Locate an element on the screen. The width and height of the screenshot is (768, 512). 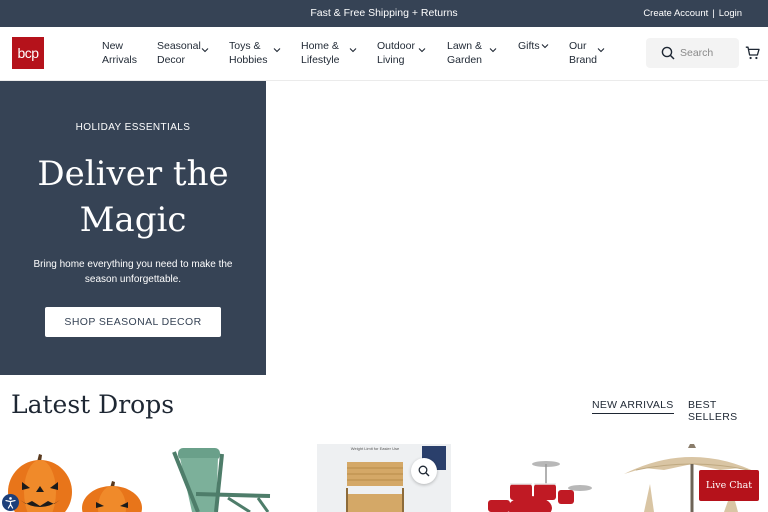
nav-home-lifestyle: Home & Lifestyle is located at coordinates (329, 53).